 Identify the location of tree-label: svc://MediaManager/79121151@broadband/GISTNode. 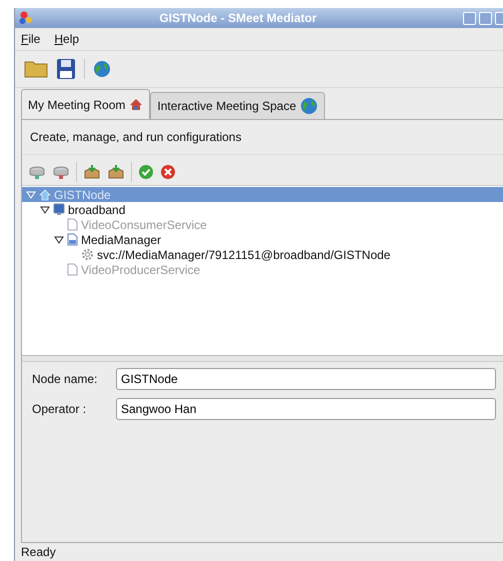
(243, 255).